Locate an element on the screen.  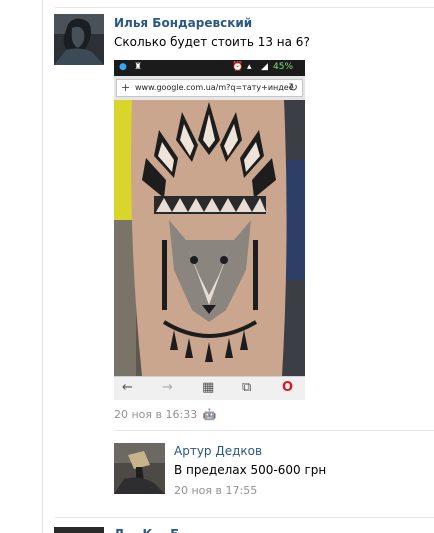
reply-author-name: Артур Дедков is located at coordinates (218, 451).